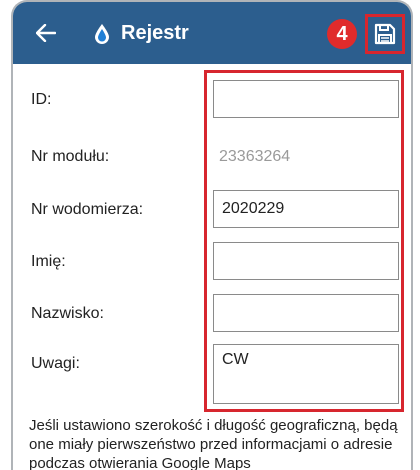  I want to click on notes-label: Uwagi:, so click(55, 363).